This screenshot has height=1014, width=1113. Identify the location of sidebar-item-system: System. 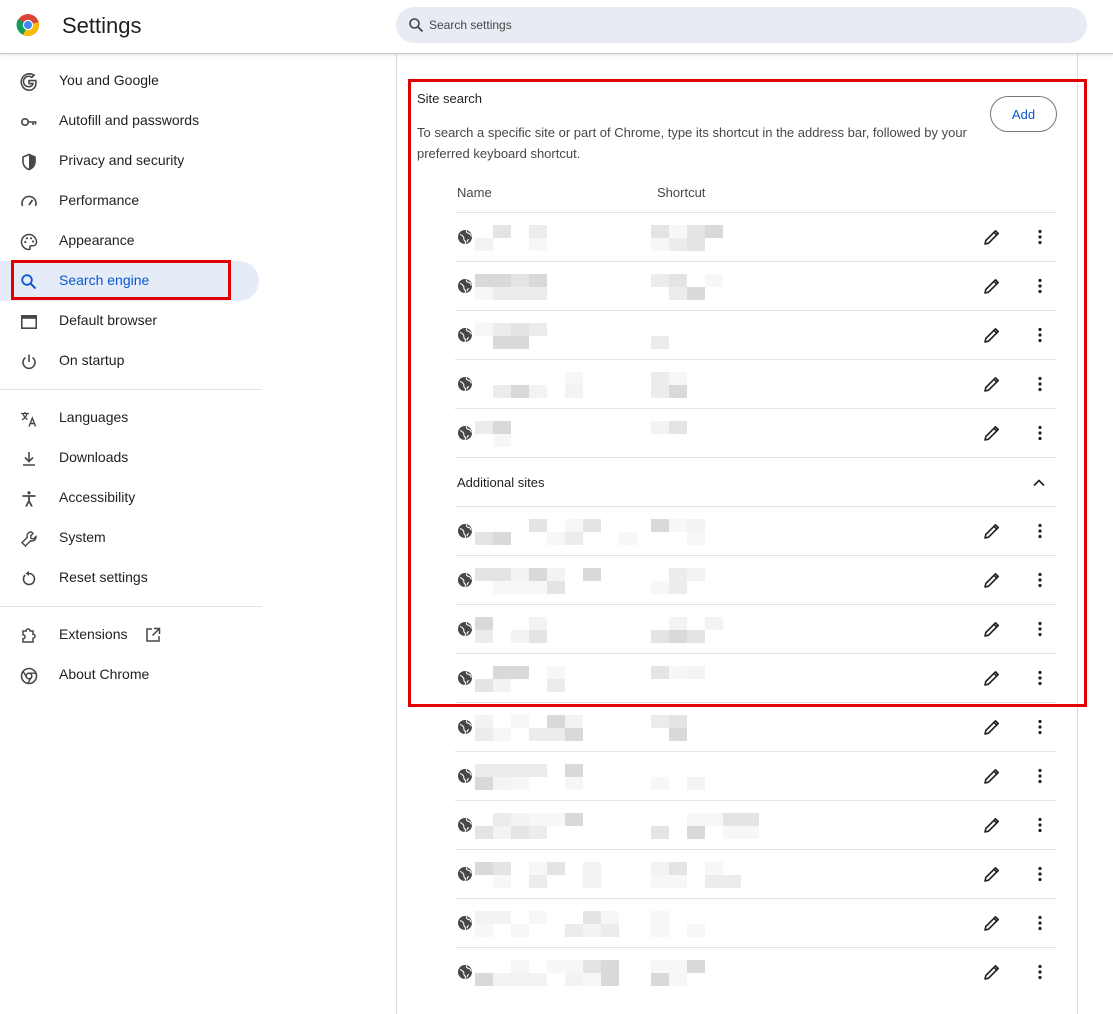
(129, 538).